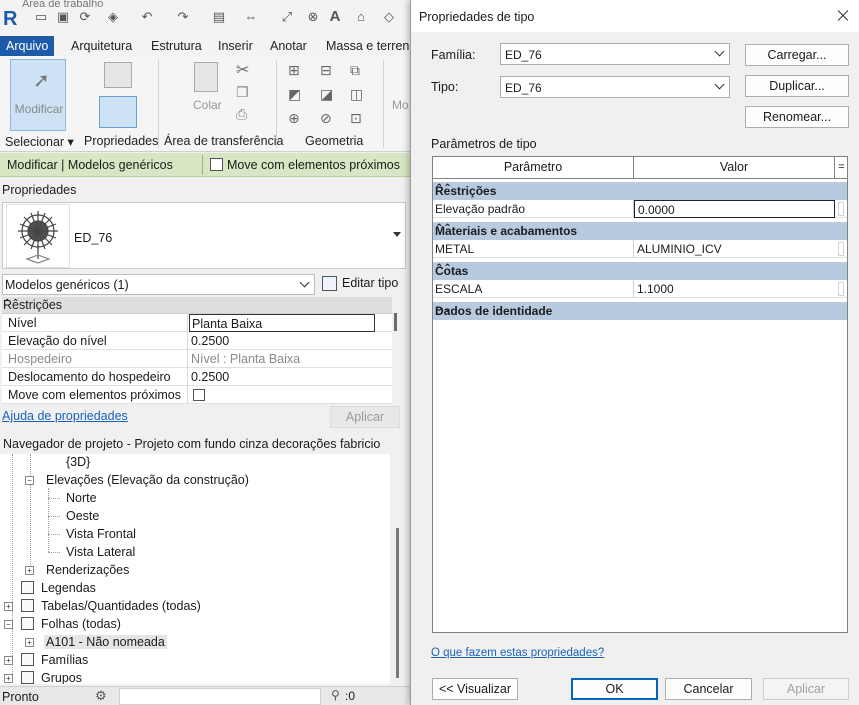  What do you see at coordinates (615, 87) in the screenshot?
I see `type-dropdown: ED_76` at bounding box center [615, 87].